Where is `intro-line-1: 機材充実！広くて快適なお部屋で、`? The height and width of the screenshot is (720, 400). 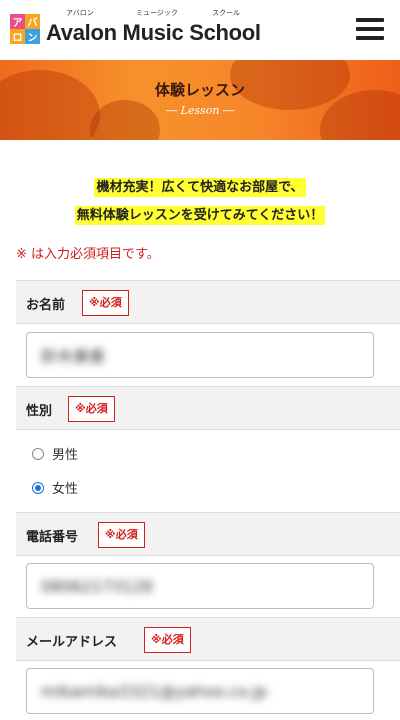
intro-line-1: 機材充実！広くて快適なお部屋で、 is located at coordinates (200, 187).